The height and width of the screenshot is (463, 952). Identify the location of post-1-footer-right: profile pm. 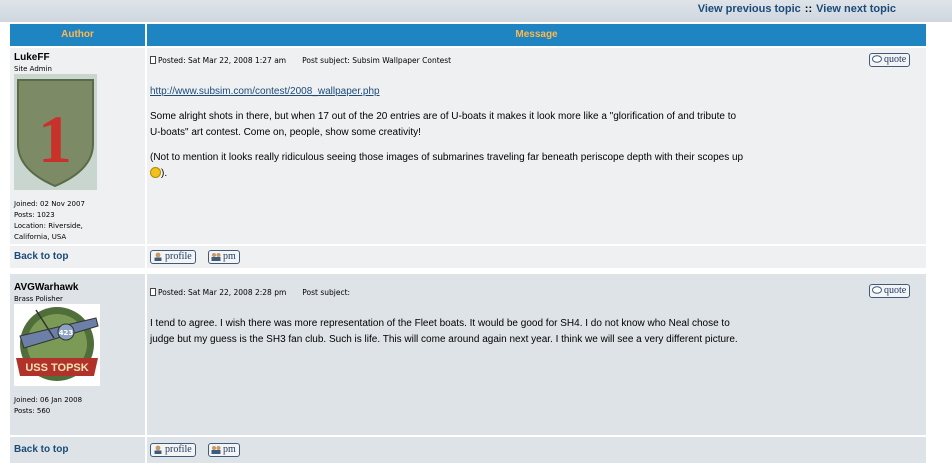
(536, 257).